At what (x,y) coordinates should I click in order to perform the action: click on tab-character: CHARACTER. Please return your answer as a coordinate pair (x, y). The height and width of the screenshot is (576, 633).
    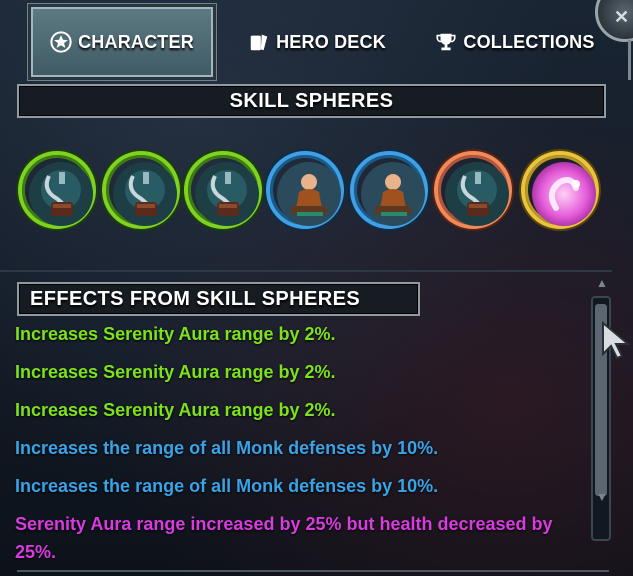
    Looking at the image, I should click on (122, 42).